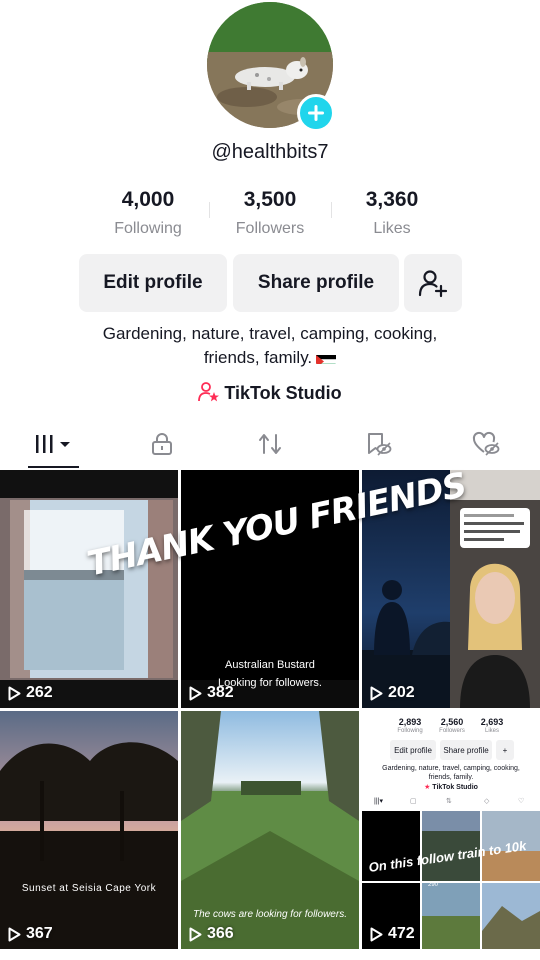  Describe the element at coordinates (392, 213) in the screenshot. I see `likes-stat: 3,360 Likes` at that location.